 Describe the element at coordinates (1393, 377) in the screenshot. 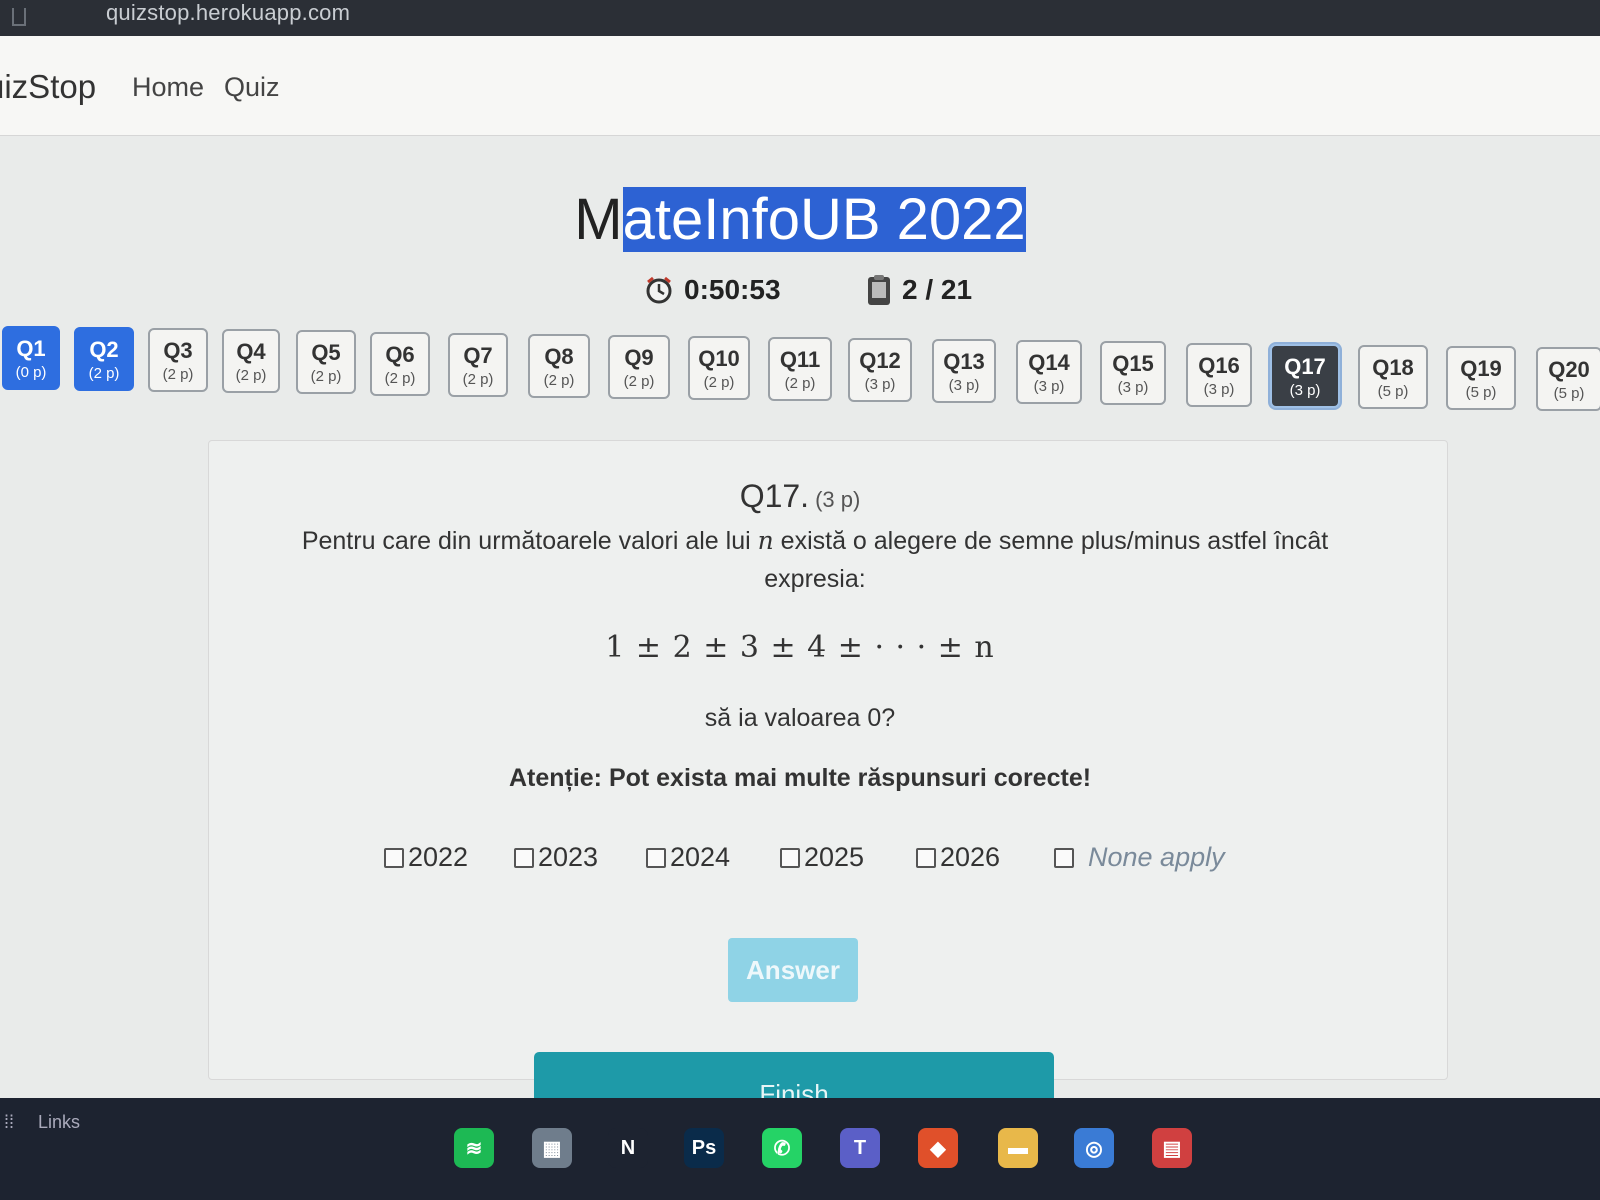

I see `question-button-q18: Q18 (5 p)` at that location.